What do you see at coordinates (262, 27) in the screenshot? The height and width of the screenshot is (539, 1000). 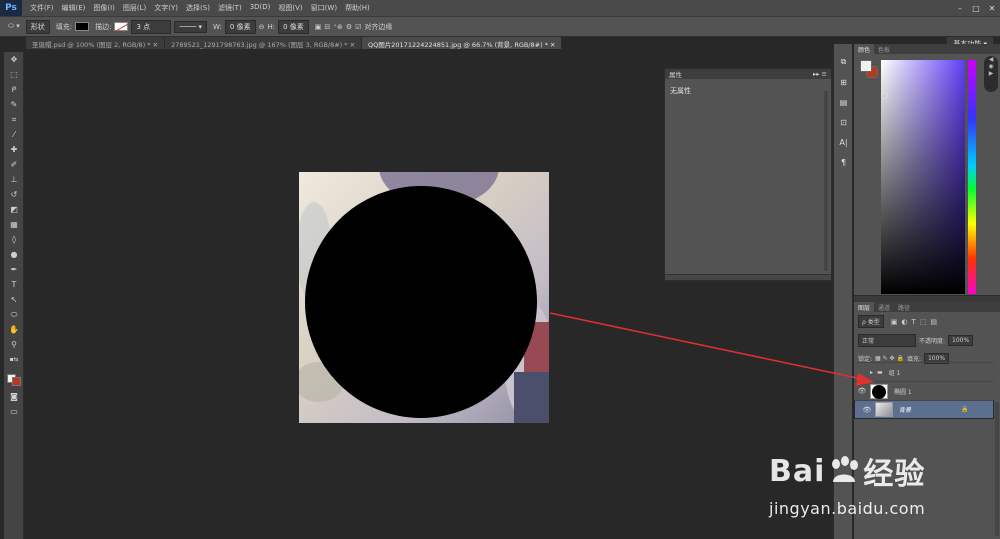 I see `link-icon: ⊖` at bounding box center [262, 27].